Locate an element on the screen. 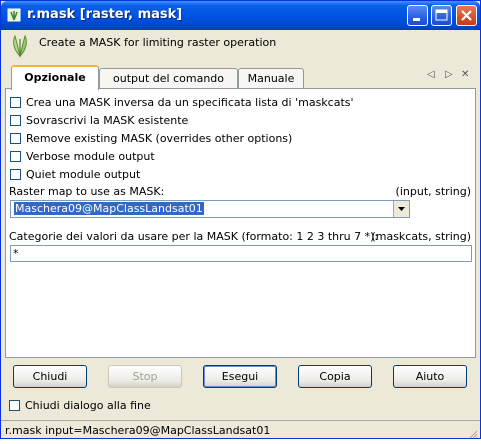 The height and width of the screenshot is (444, 481). dropdown-button is located at coordinates (401, 209).